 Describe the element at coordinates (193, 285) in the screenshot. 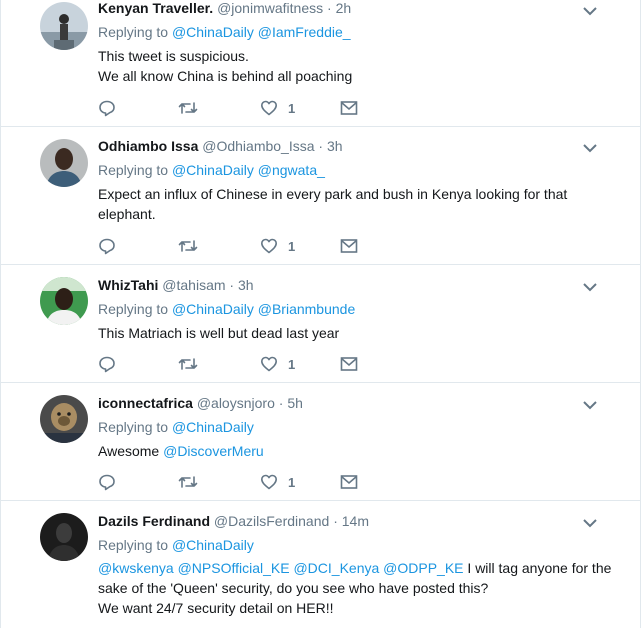

I see `user-handle: @tahisam` at that location.